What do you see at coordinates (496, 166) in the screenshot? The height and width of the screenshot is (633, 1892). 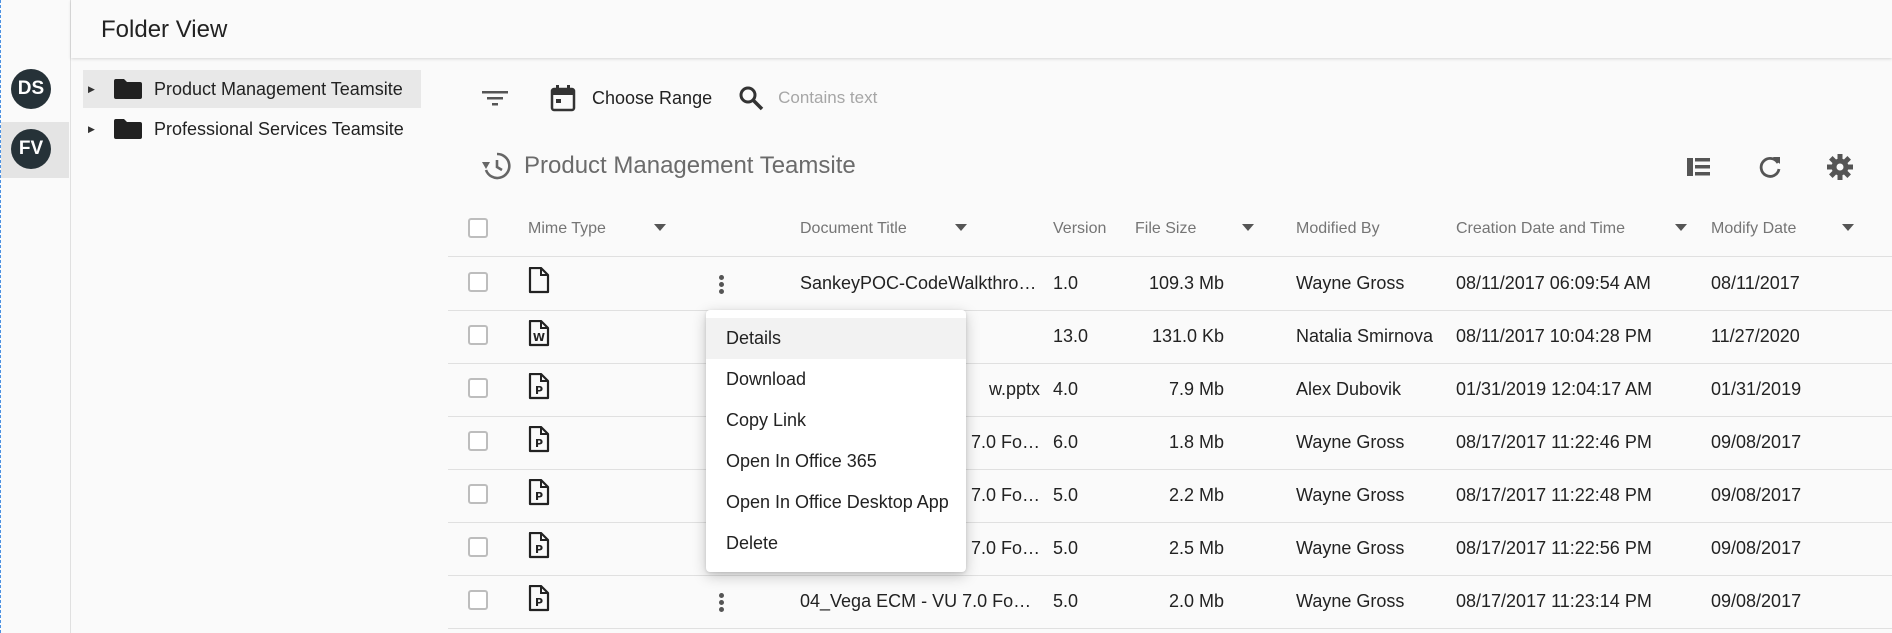 I see `history-icon` at bounding box center [496, 166].